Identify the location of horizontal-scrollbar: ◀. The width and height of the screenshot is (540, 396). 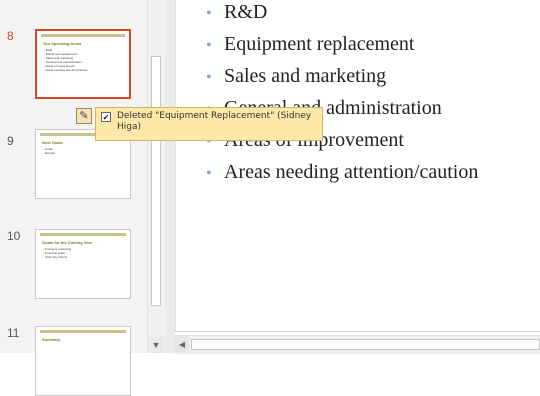
(357, 344).